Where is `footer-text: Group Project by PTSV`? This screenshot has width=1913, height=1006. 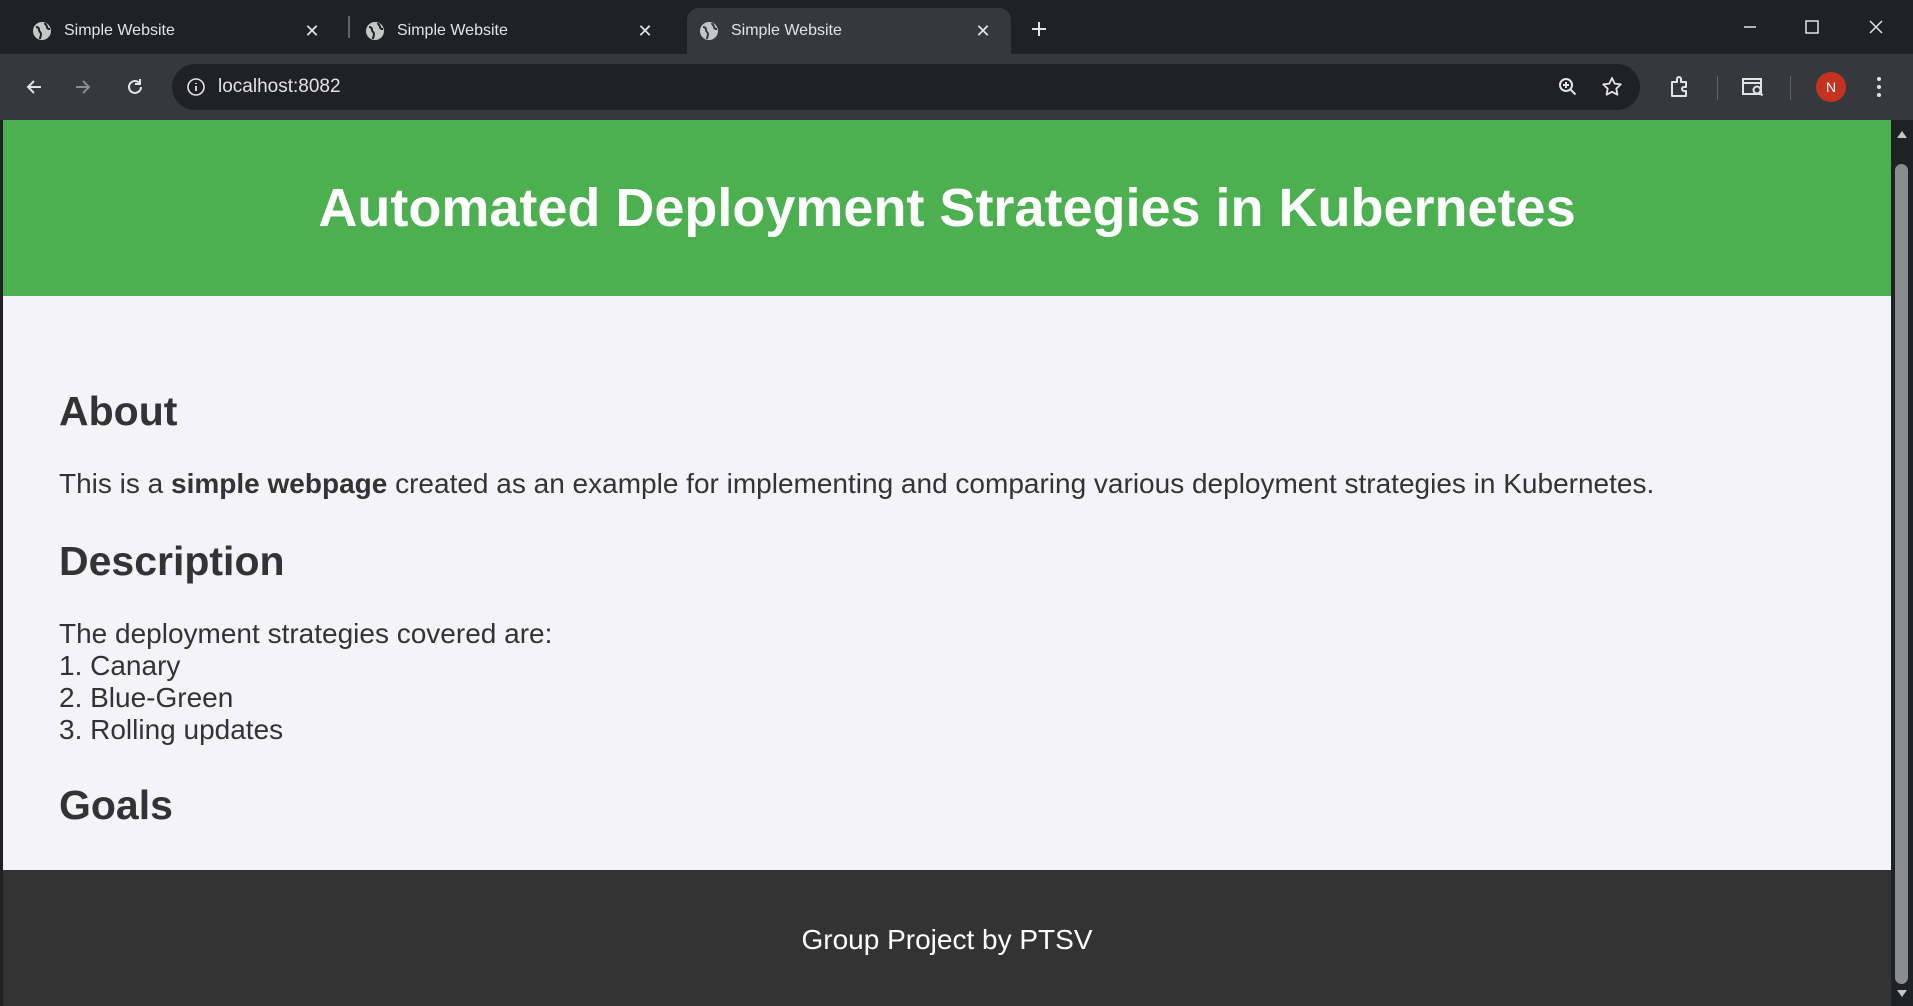 footer-text: Group Project by PTSV is located at coordinates (947, 939).